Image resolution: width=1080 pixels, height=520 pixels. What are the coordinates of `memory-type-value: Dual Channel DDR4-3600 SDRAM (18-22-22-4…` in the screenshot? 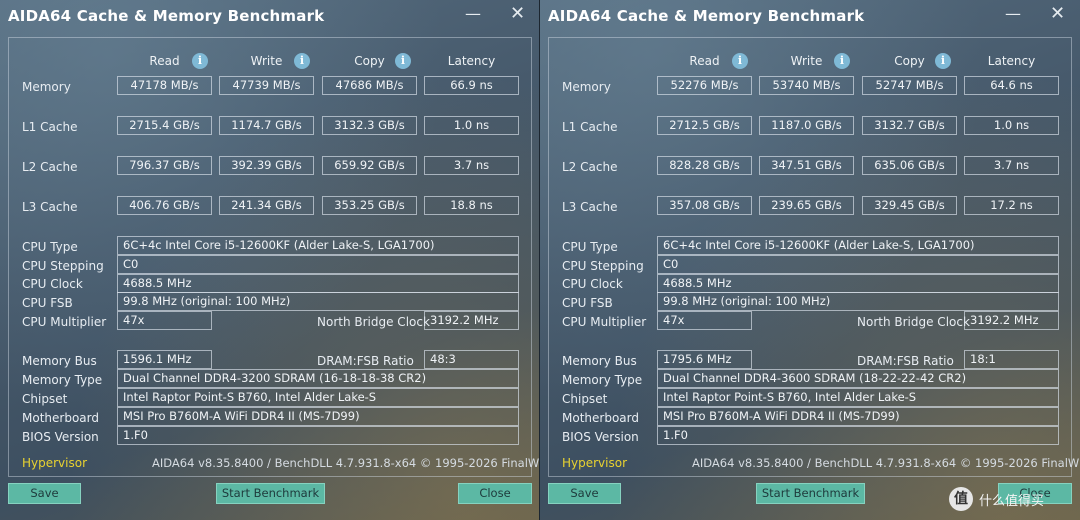 It's located at (858, 378).